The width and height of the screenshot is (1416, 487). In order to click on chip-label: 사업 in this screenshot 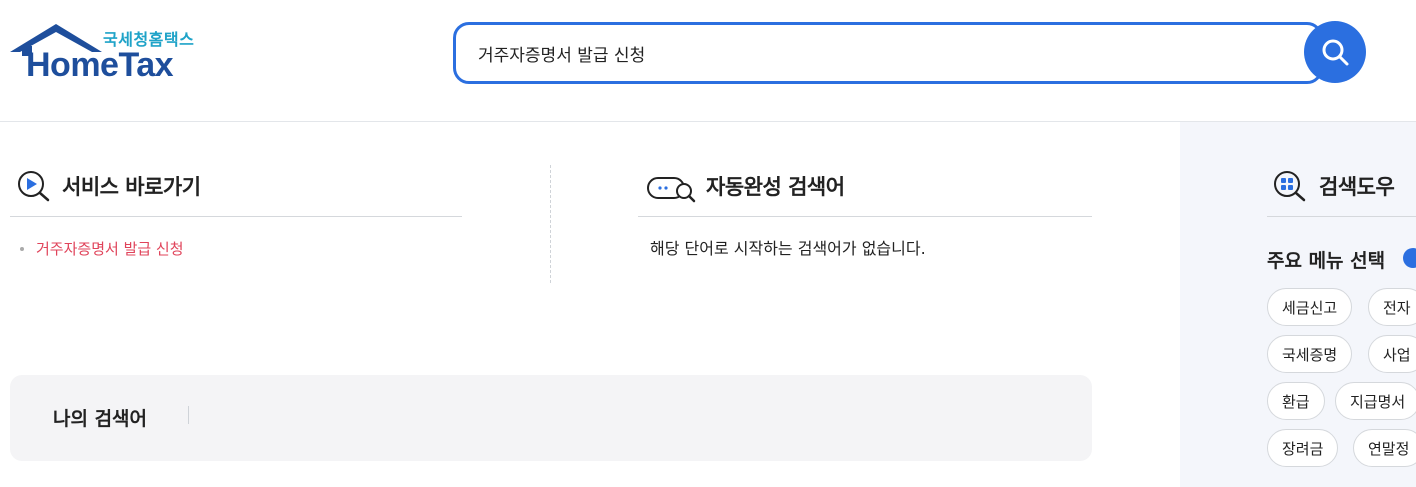, I will do `click(1397, 354)`.